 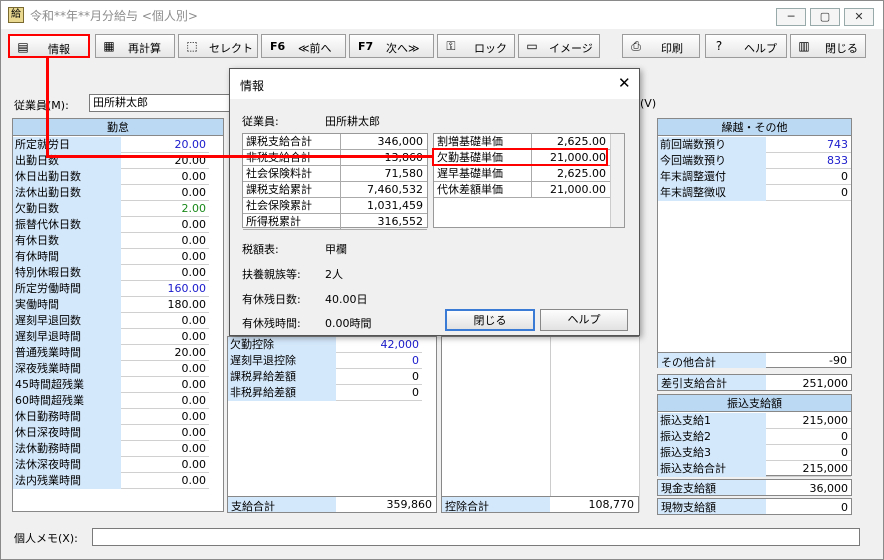 I want to click on close-window-button: ✕, so click(x=859, y=17).